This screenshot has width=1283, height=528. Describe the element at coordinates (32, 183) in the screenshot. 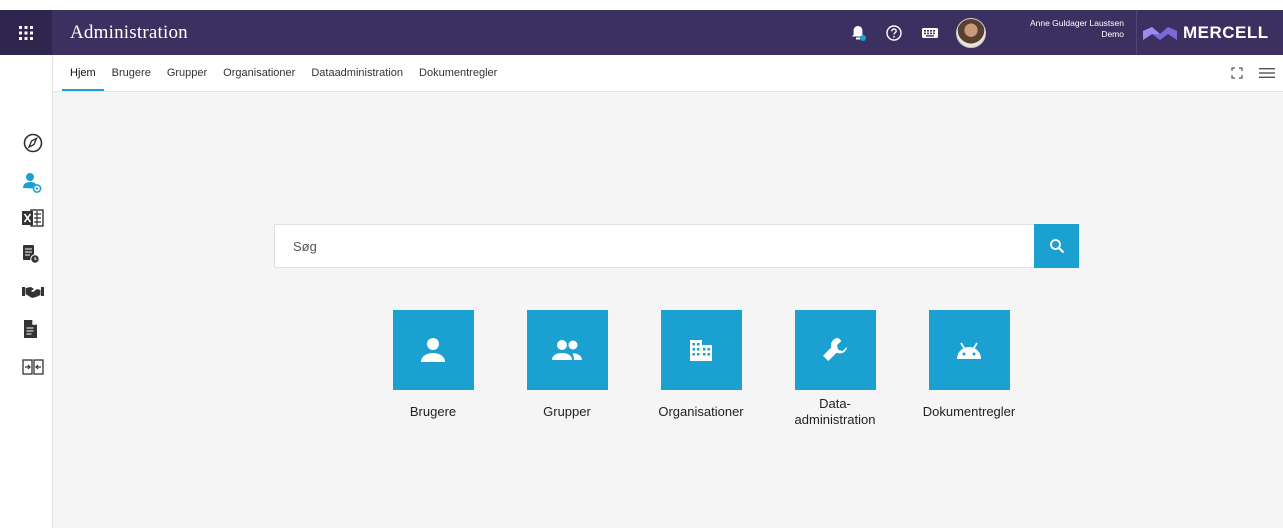

I see `user-settings-icon` at that location.